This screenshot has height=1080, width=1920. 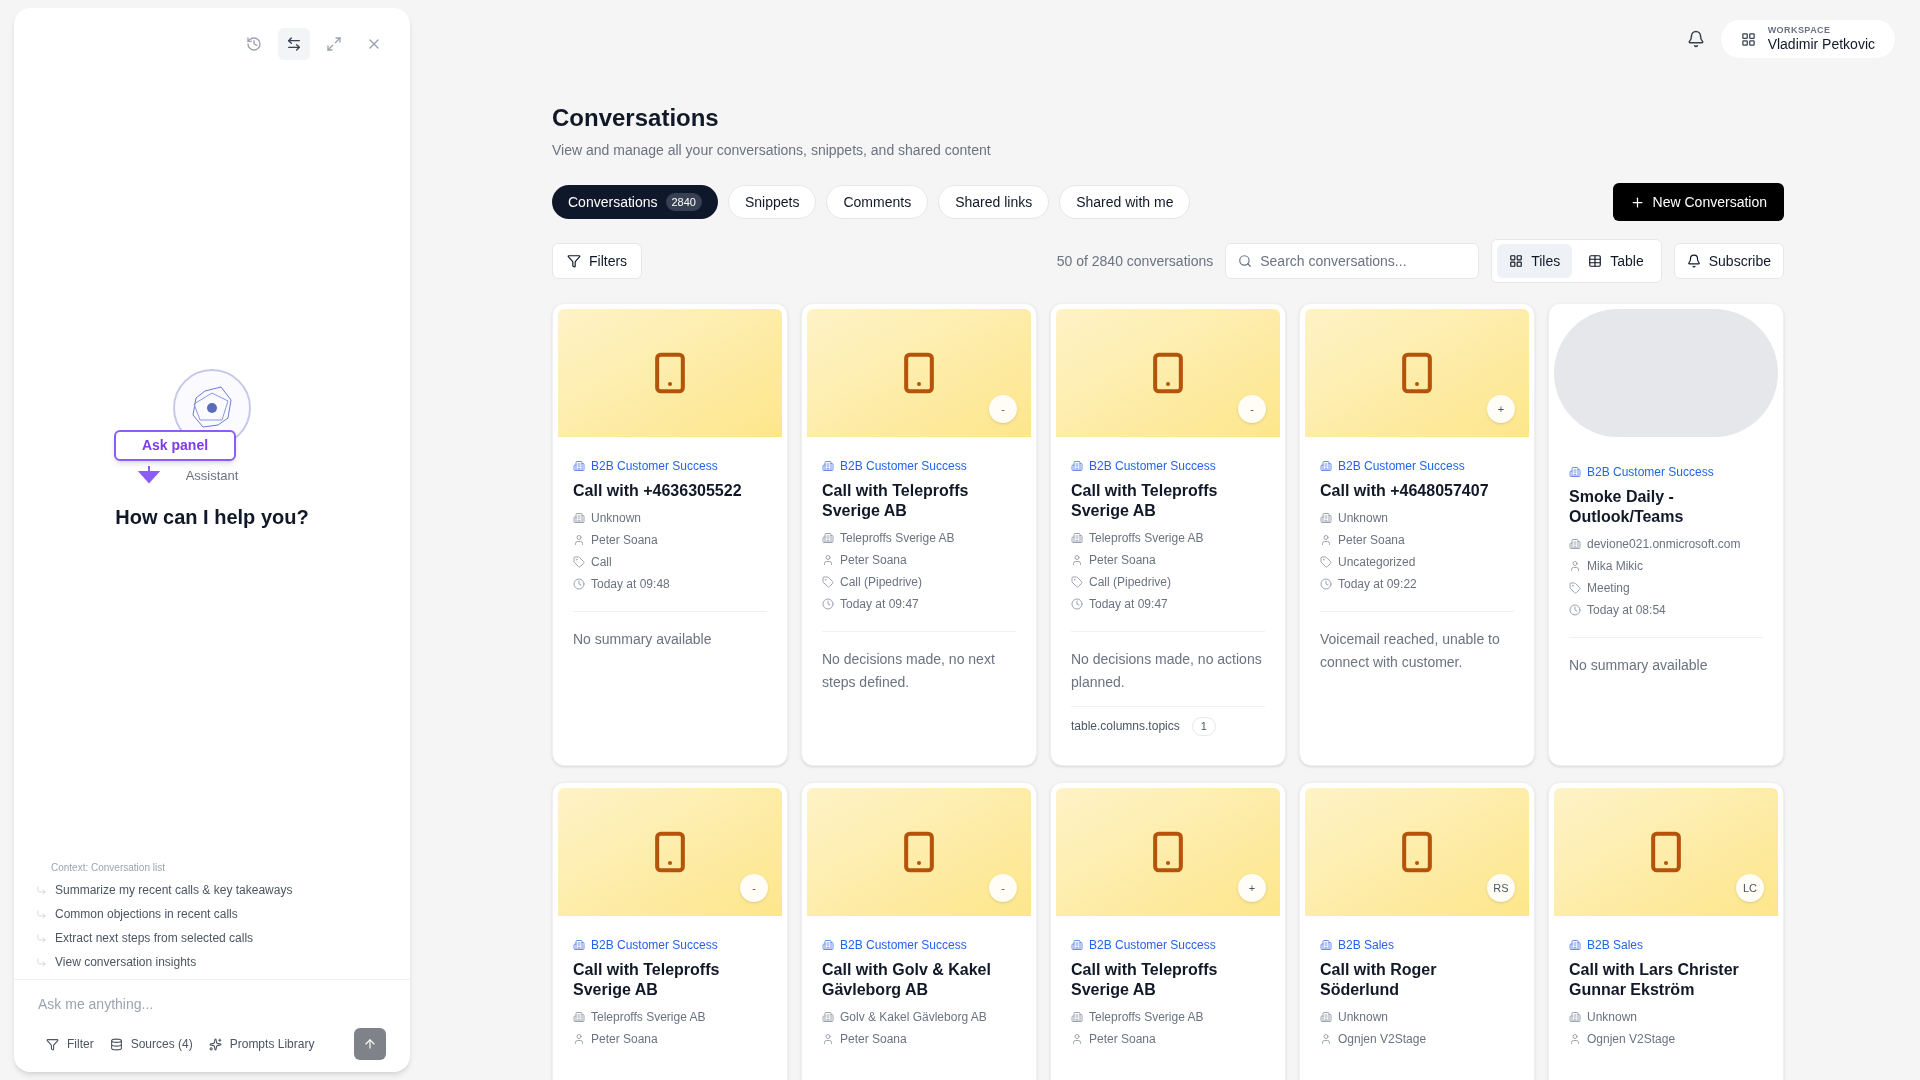 I want to click on prompts-button: Prompts Library, so click(x=261, y=1044).